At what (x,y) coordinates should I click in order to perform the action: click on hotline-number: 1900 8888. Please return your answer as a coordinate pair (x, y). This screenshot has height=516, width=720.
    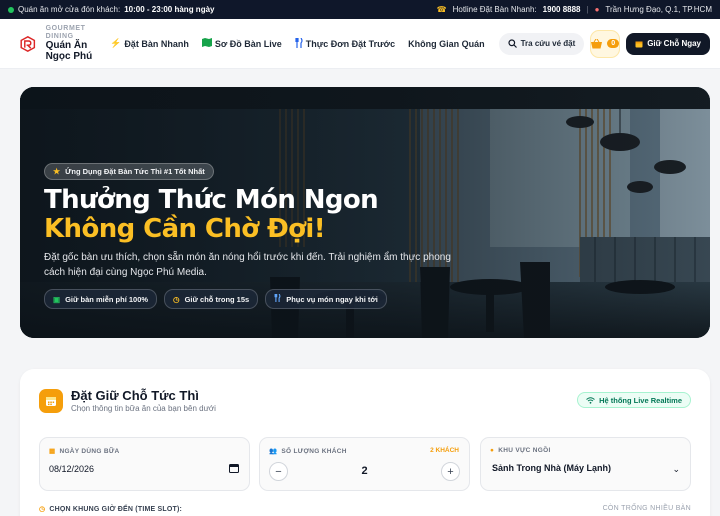
    Looking at the image, I should click on (562, 9).